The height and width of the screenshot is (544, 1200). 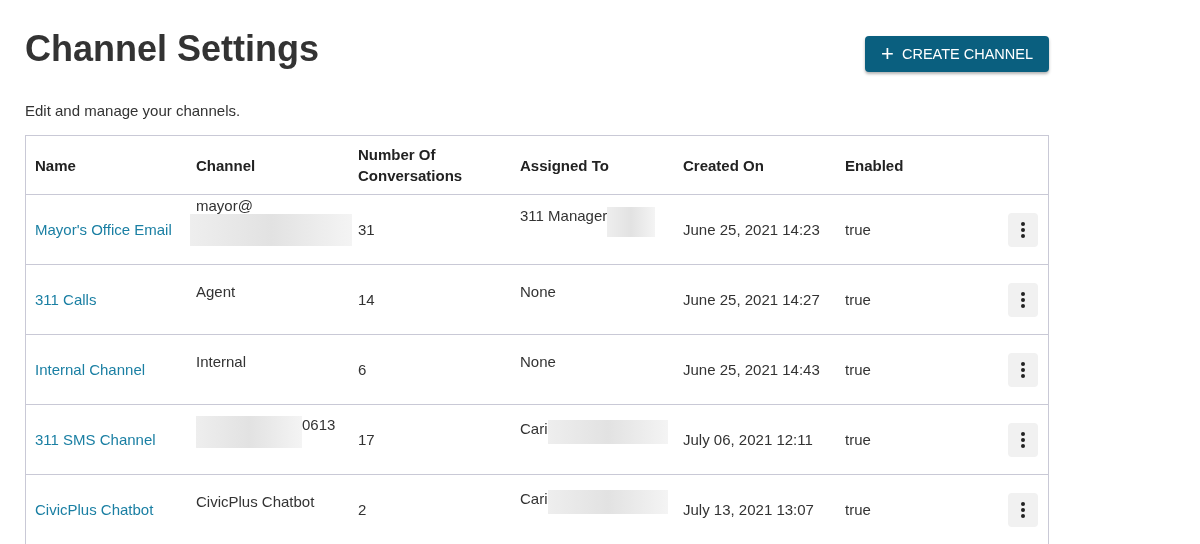 I want to click on channel-address: CivicPlus Chatbot, so click(x=255, y=501).